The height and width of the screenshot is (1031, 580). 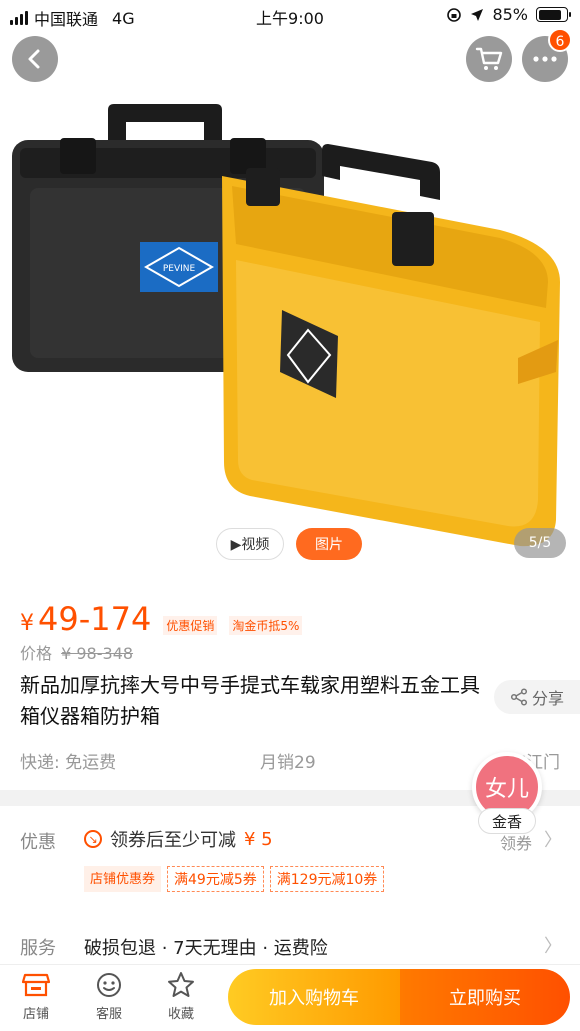 What do you see at coordinates (540, 543) in the screenshot?
I see `image-counter: 5/5` at bounding box center [540, 543].